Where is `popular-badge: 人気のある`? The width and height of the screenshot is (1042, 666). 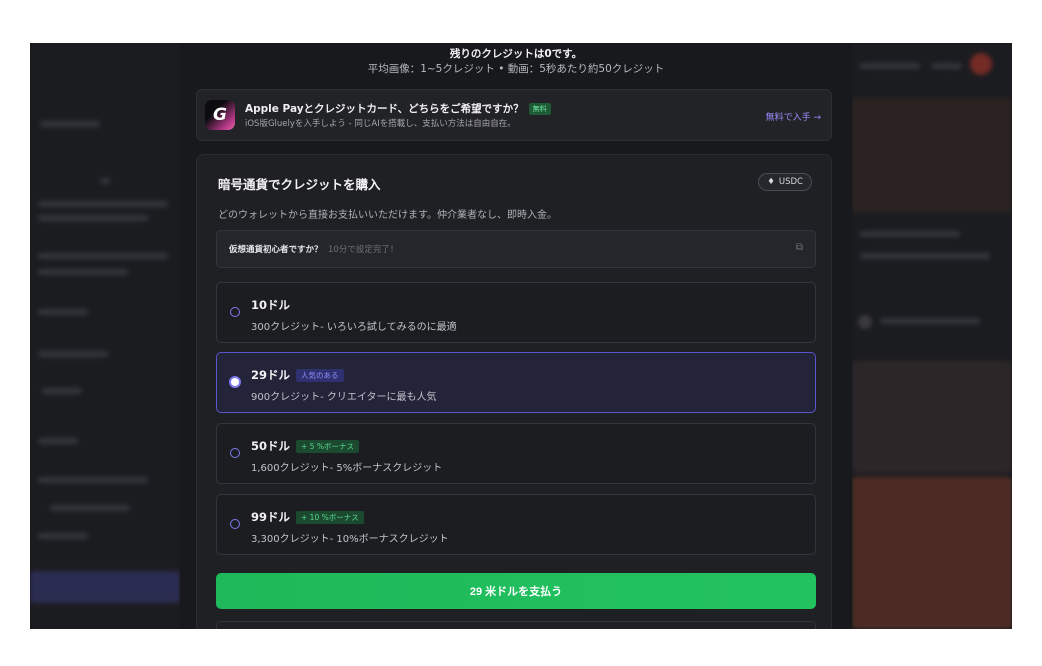 popular-badge: 人気のある is located at coordinates (320, 375).